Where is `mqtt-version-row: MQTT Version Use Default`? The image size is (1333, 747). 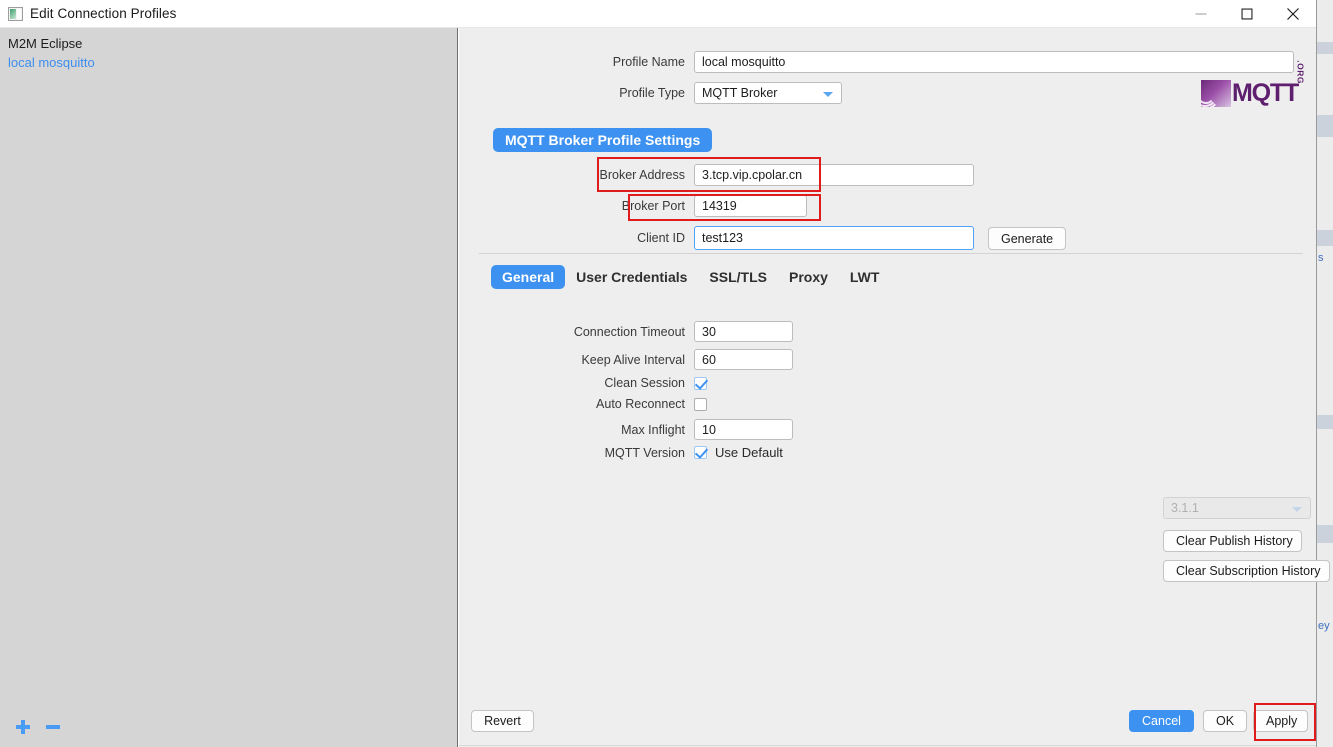 mqtt-version-row: MQTT Version Use Default is located at coordinates (887, 452).